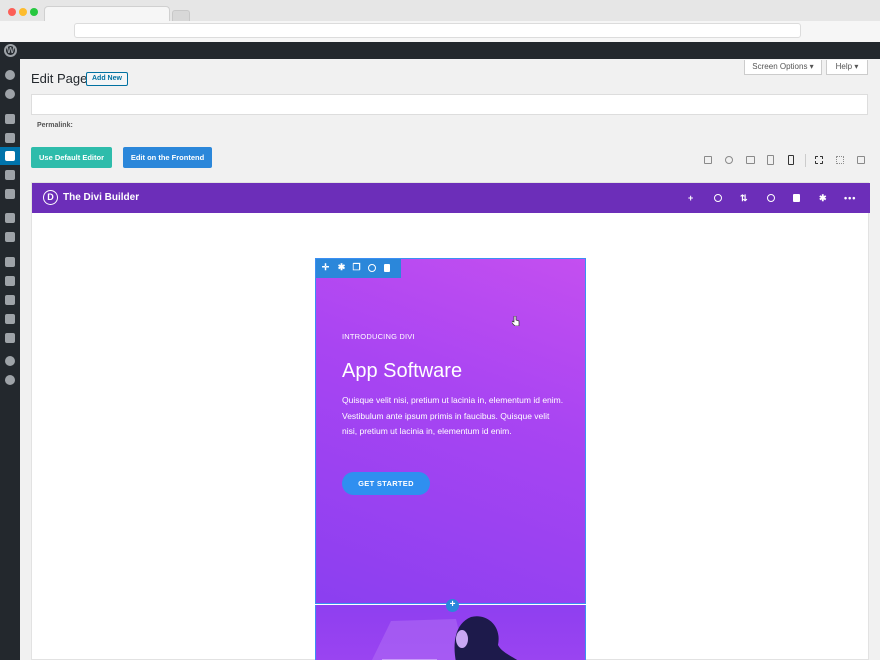  Describe the element at coordinates (34, 12) in the screenshot. I see `maximize-window-button` at that location.